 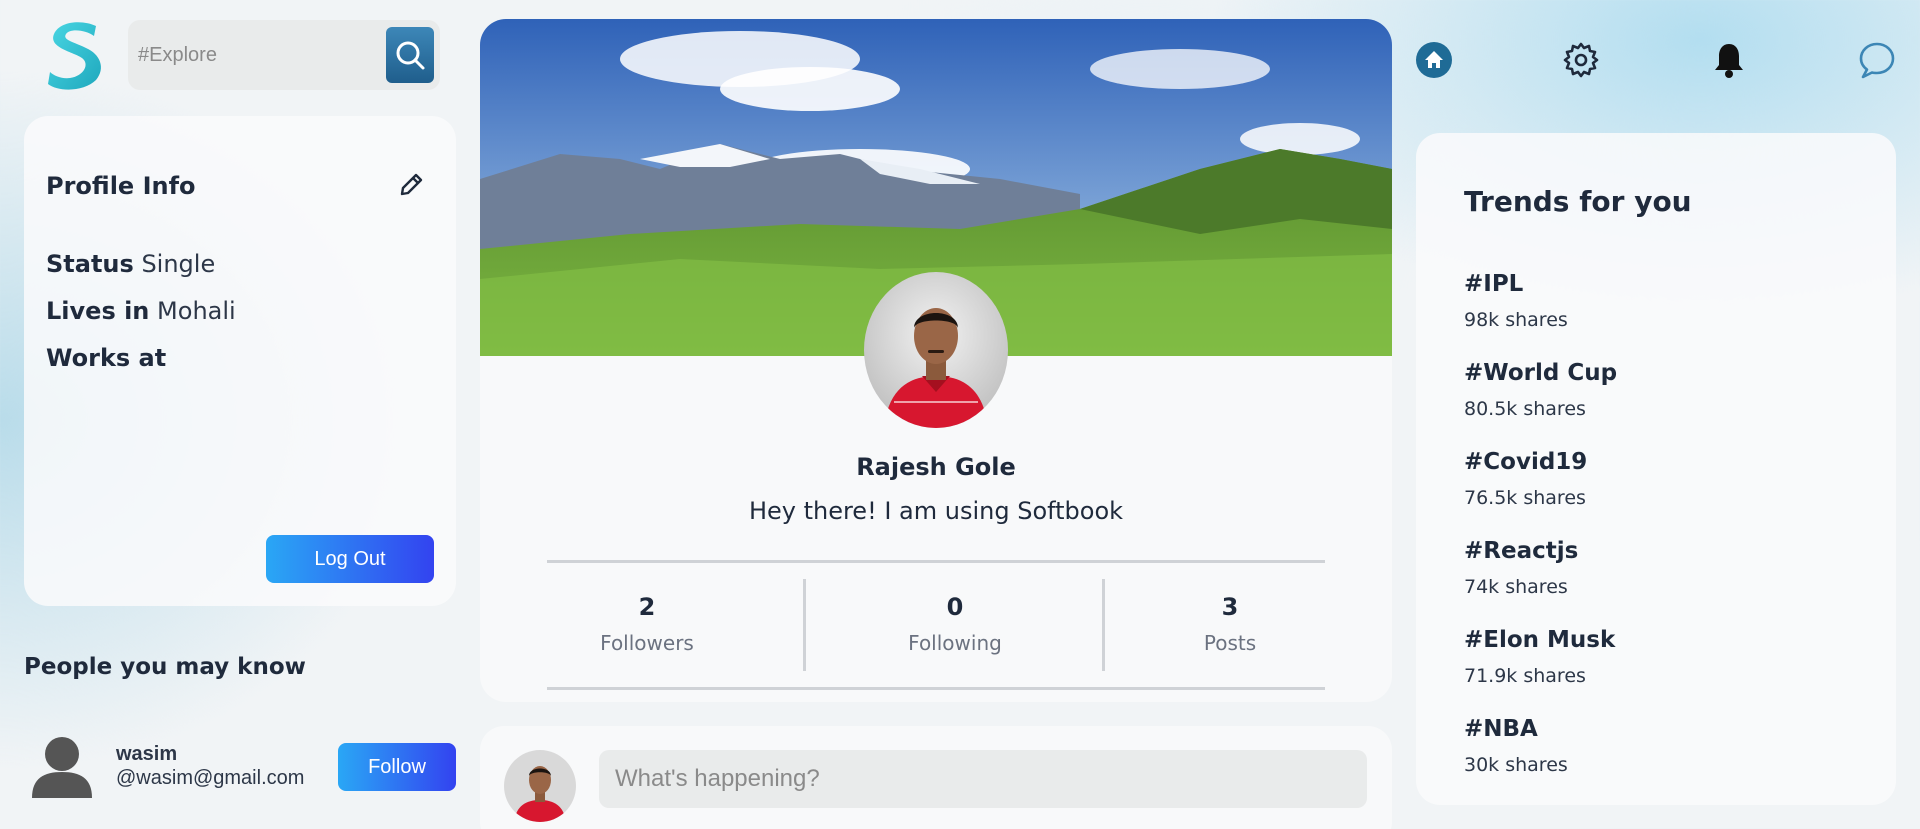 I want to click on stat-followers: 2 Followers, so click(x=647, y=624).